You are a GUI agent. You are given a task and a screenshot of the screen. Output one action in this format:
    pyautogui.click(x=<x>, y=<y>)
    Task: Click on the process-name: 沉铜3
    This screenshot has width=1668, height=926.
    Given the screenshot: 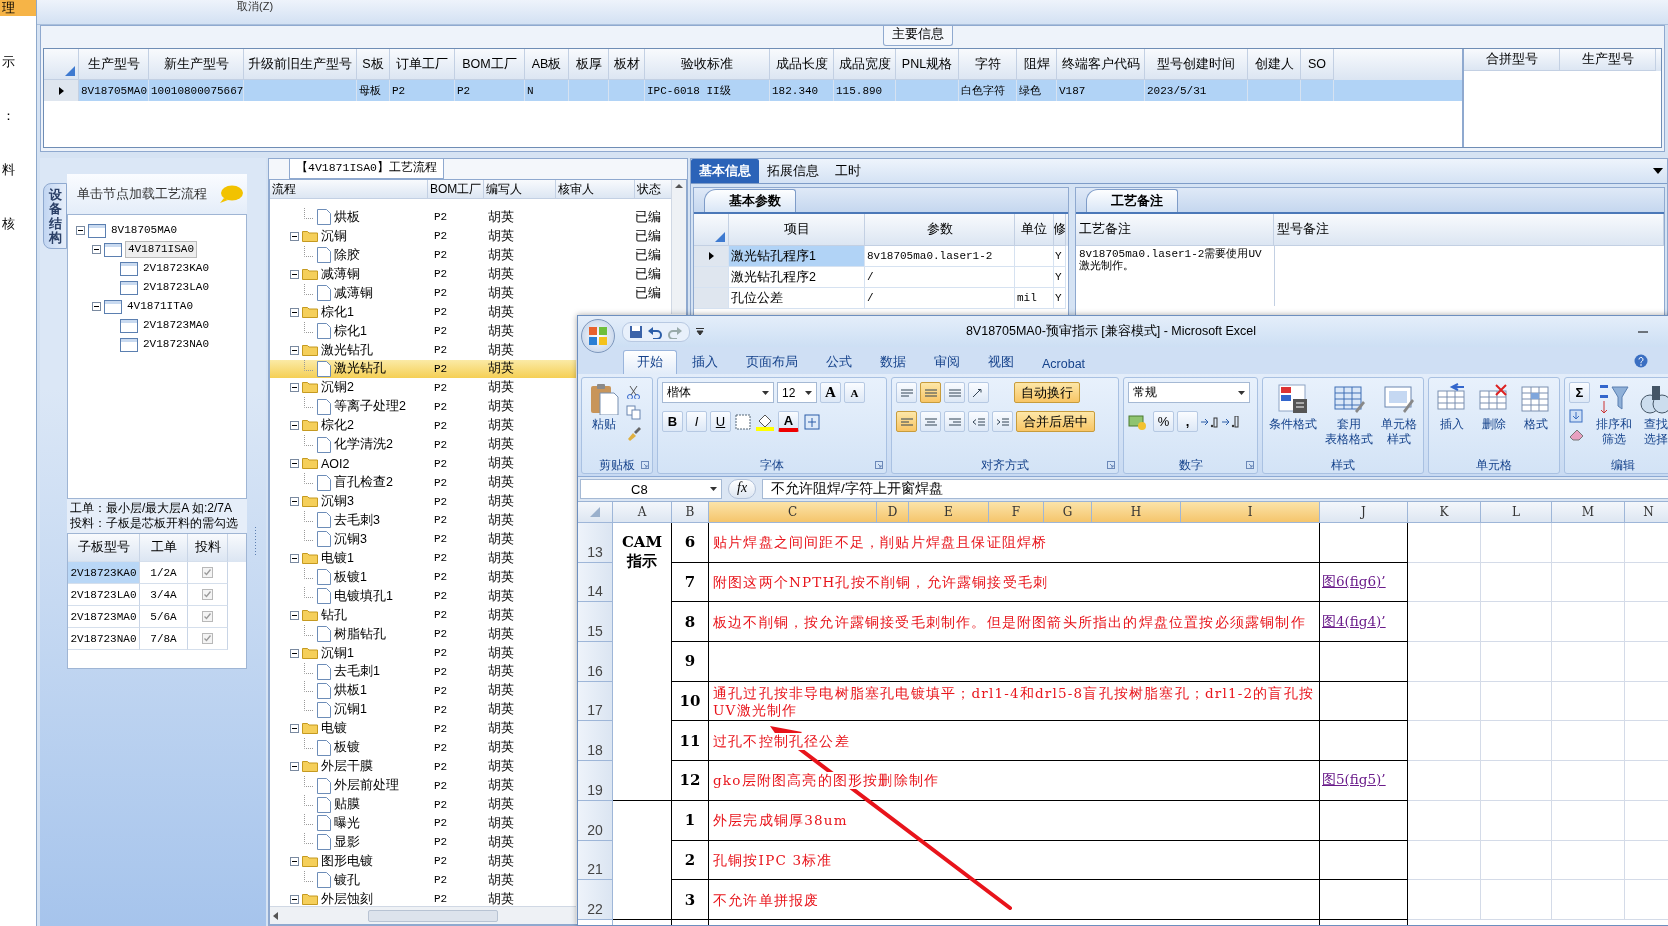 What is the action you would take?
    pyautogui.click(x=337, y=502)
    